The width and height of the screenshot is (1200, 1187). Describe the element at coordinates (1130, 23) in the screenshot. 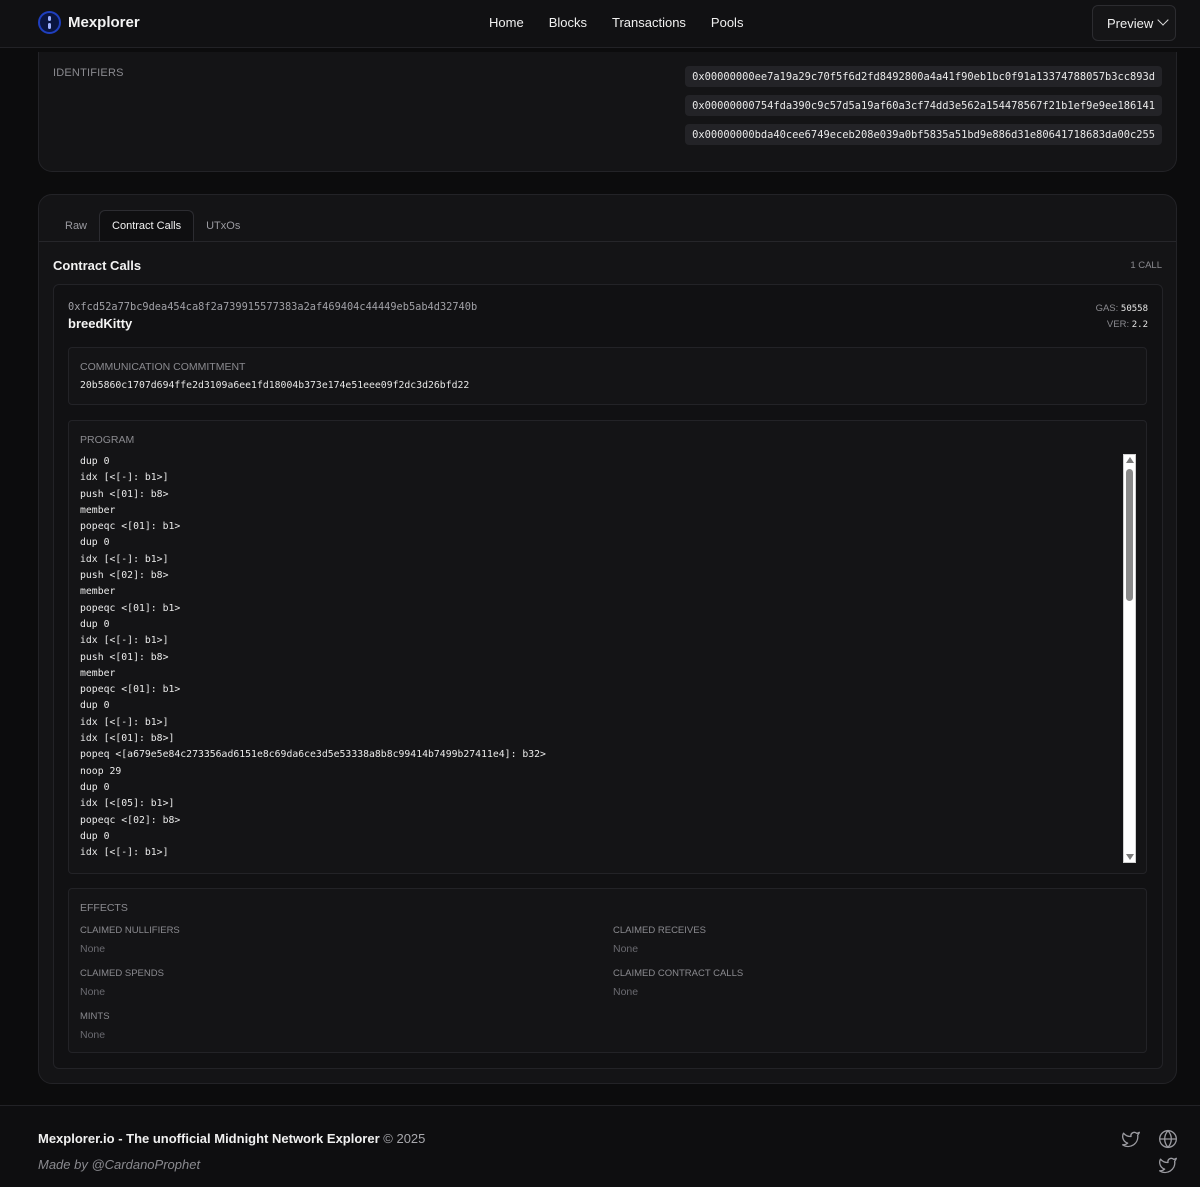

I see `network-select-value: Preview` at that location.